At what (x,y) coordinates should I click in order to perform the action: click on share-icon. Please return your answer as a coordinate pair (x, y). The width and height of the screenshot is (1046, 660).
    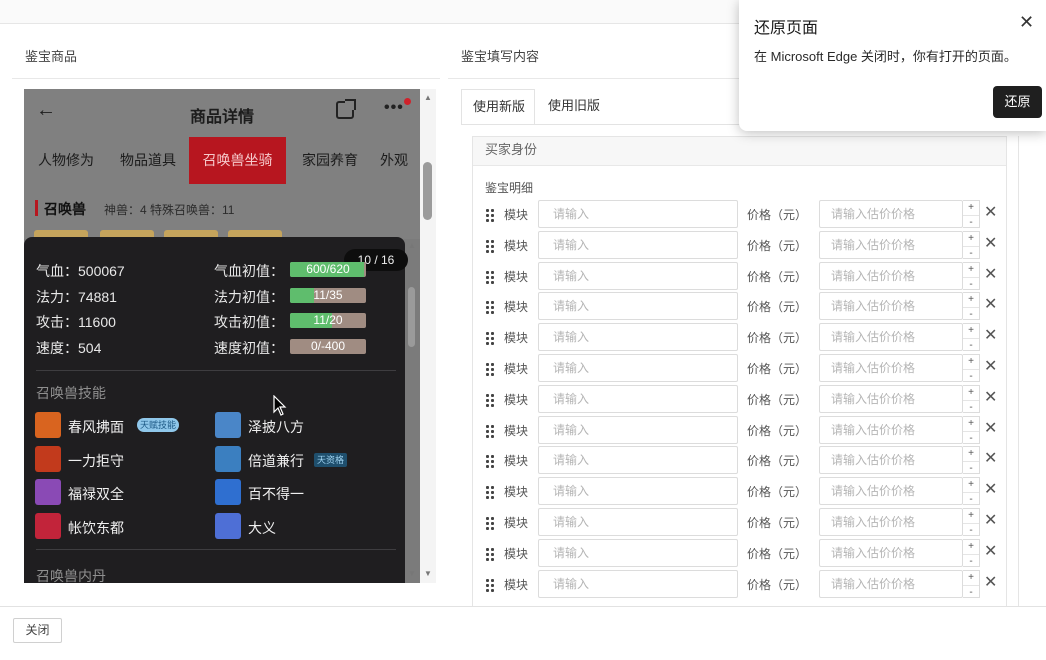
    Looking at the image, I should click on (346, 109).